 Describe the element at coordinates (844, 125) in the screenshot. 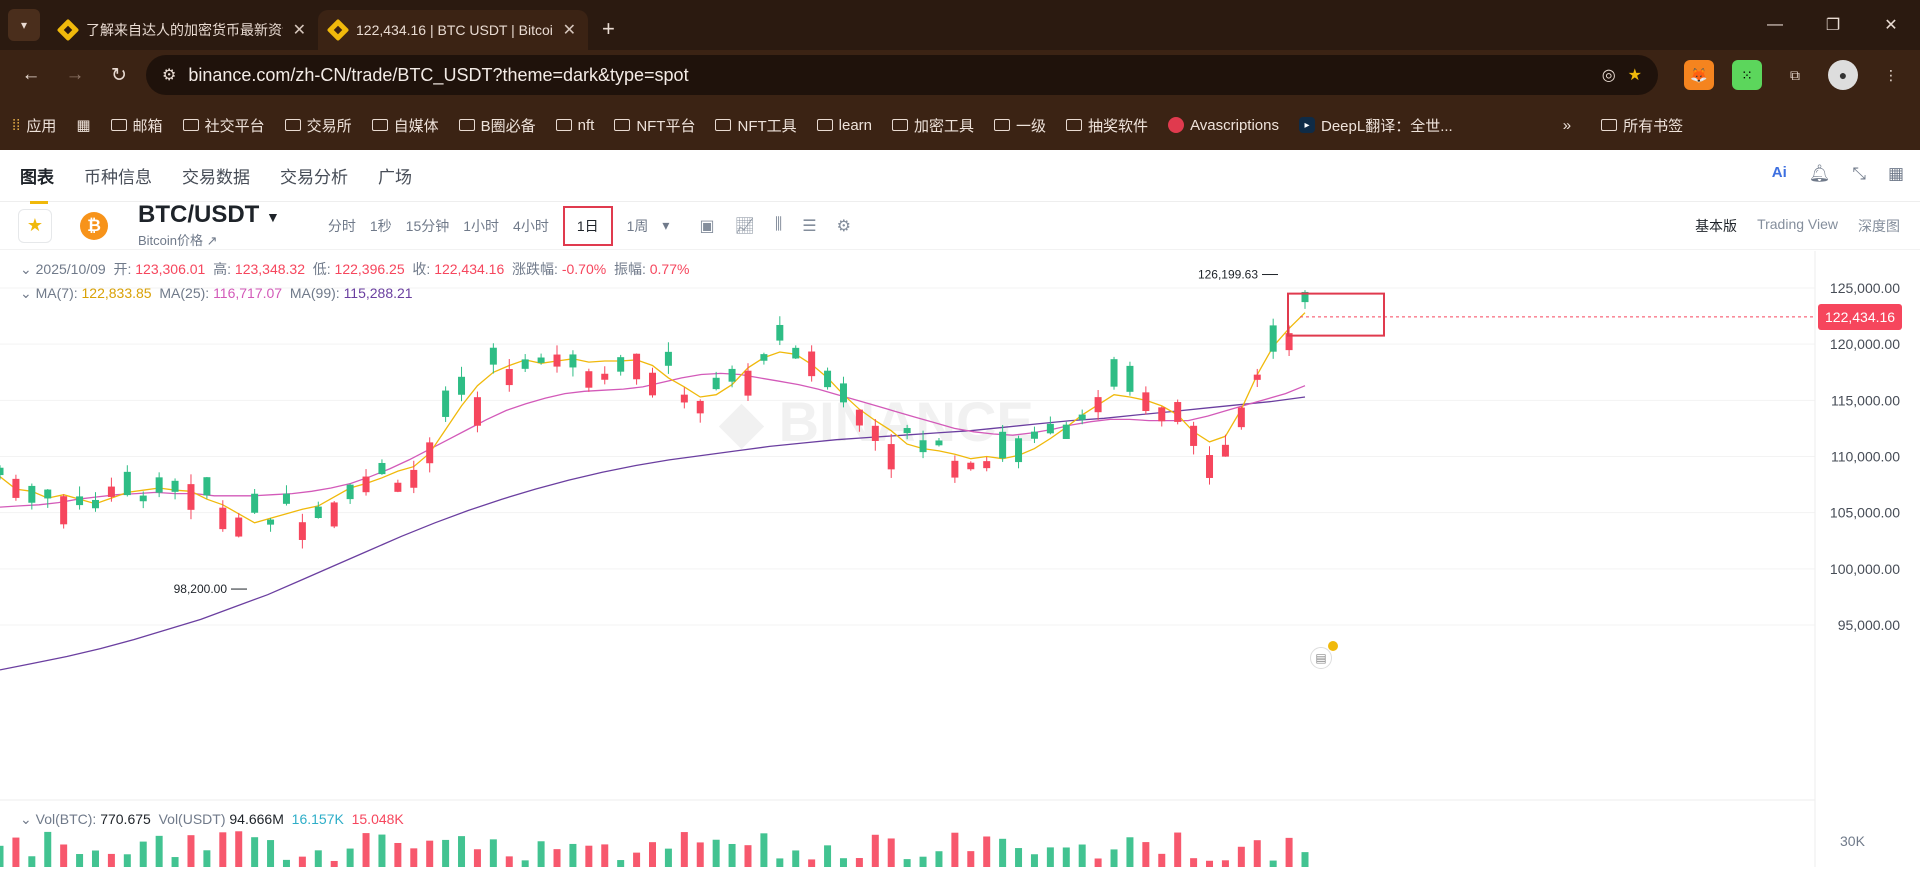

I see `bookmark-folder: learn` at that location.